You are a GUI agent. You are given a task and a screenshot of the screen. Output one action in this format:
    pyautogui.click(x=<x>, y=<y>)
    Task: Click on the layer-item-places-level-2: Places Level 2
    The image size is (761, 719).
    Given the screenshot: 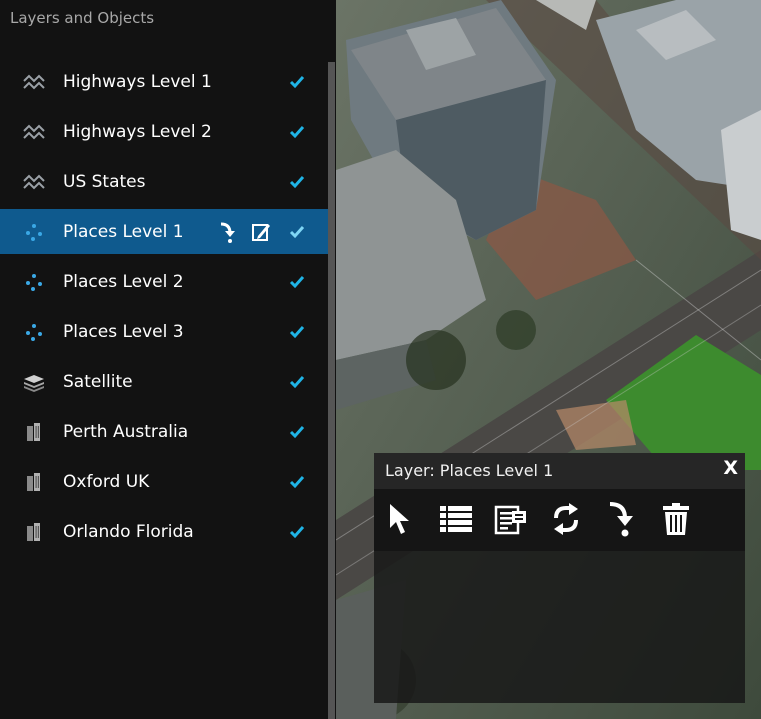 What is the action you would take?
    pyautogui.click(x=164, y=282)
    